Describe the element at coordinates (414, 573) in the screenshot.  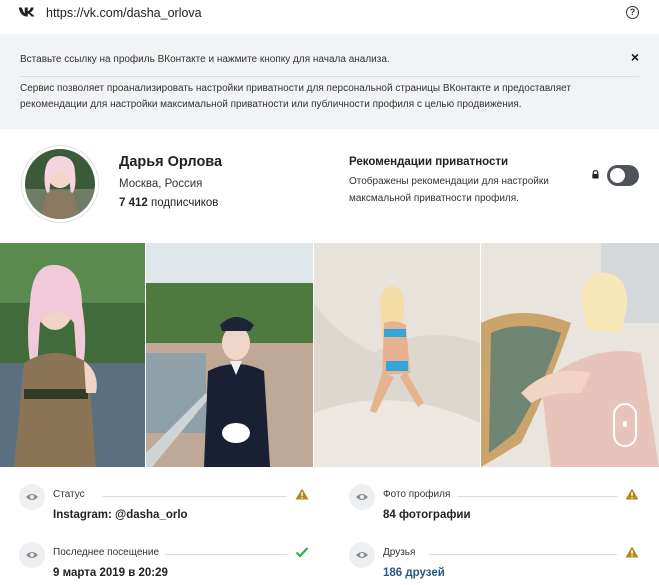
I see `friends-link: 186 друзей` at that location.